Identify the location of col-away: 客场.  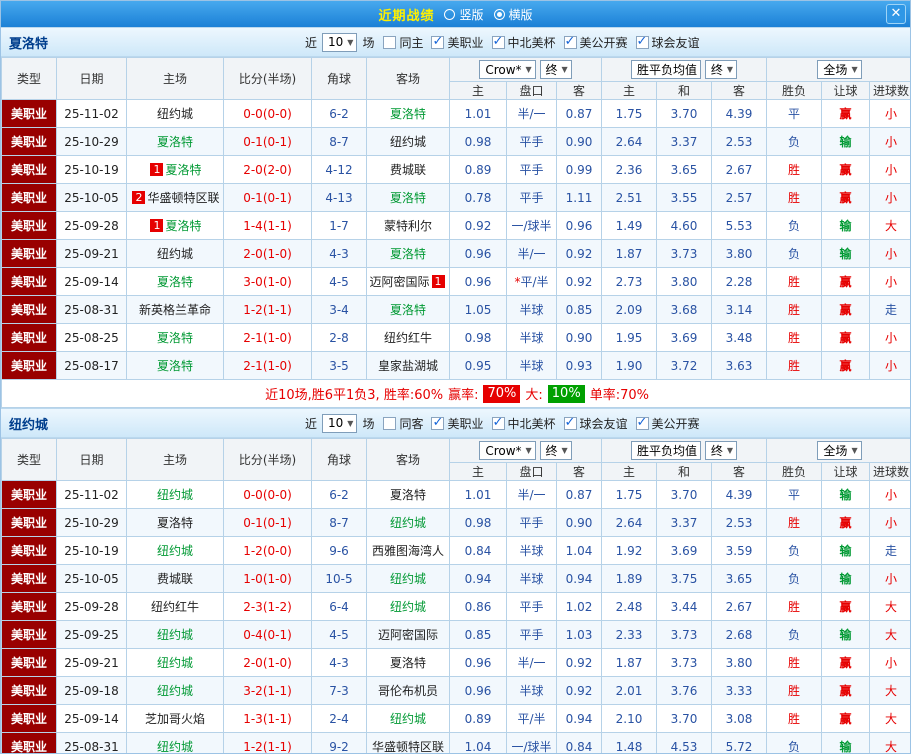
(408, 459).